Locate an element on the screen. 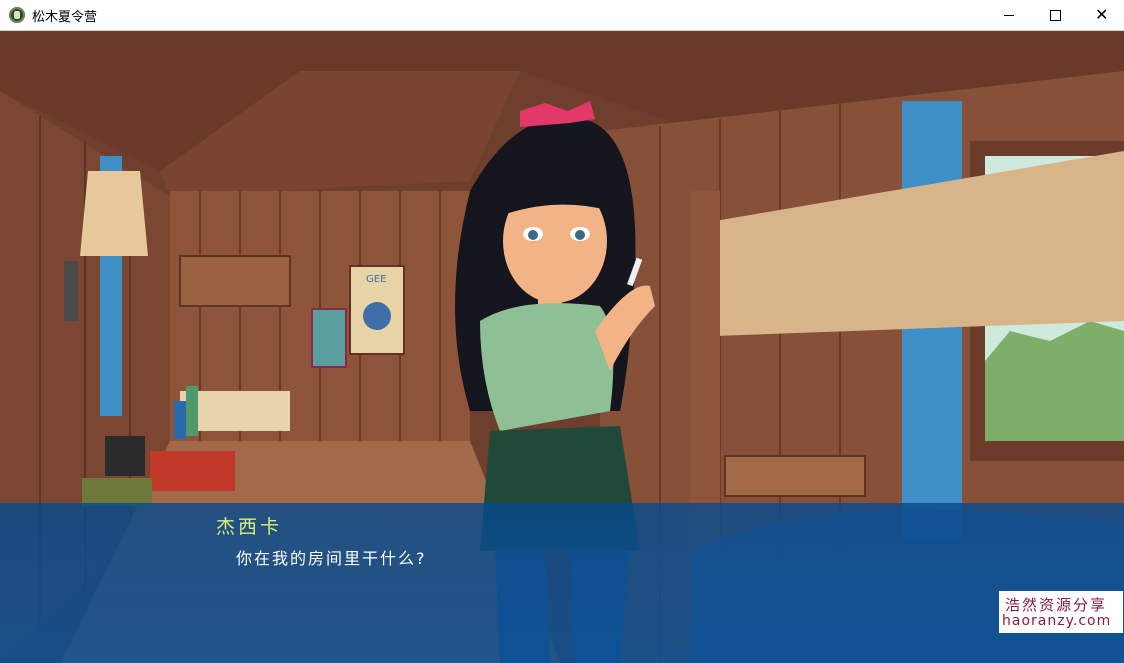  app-icon is located at coordinates (17, 15).